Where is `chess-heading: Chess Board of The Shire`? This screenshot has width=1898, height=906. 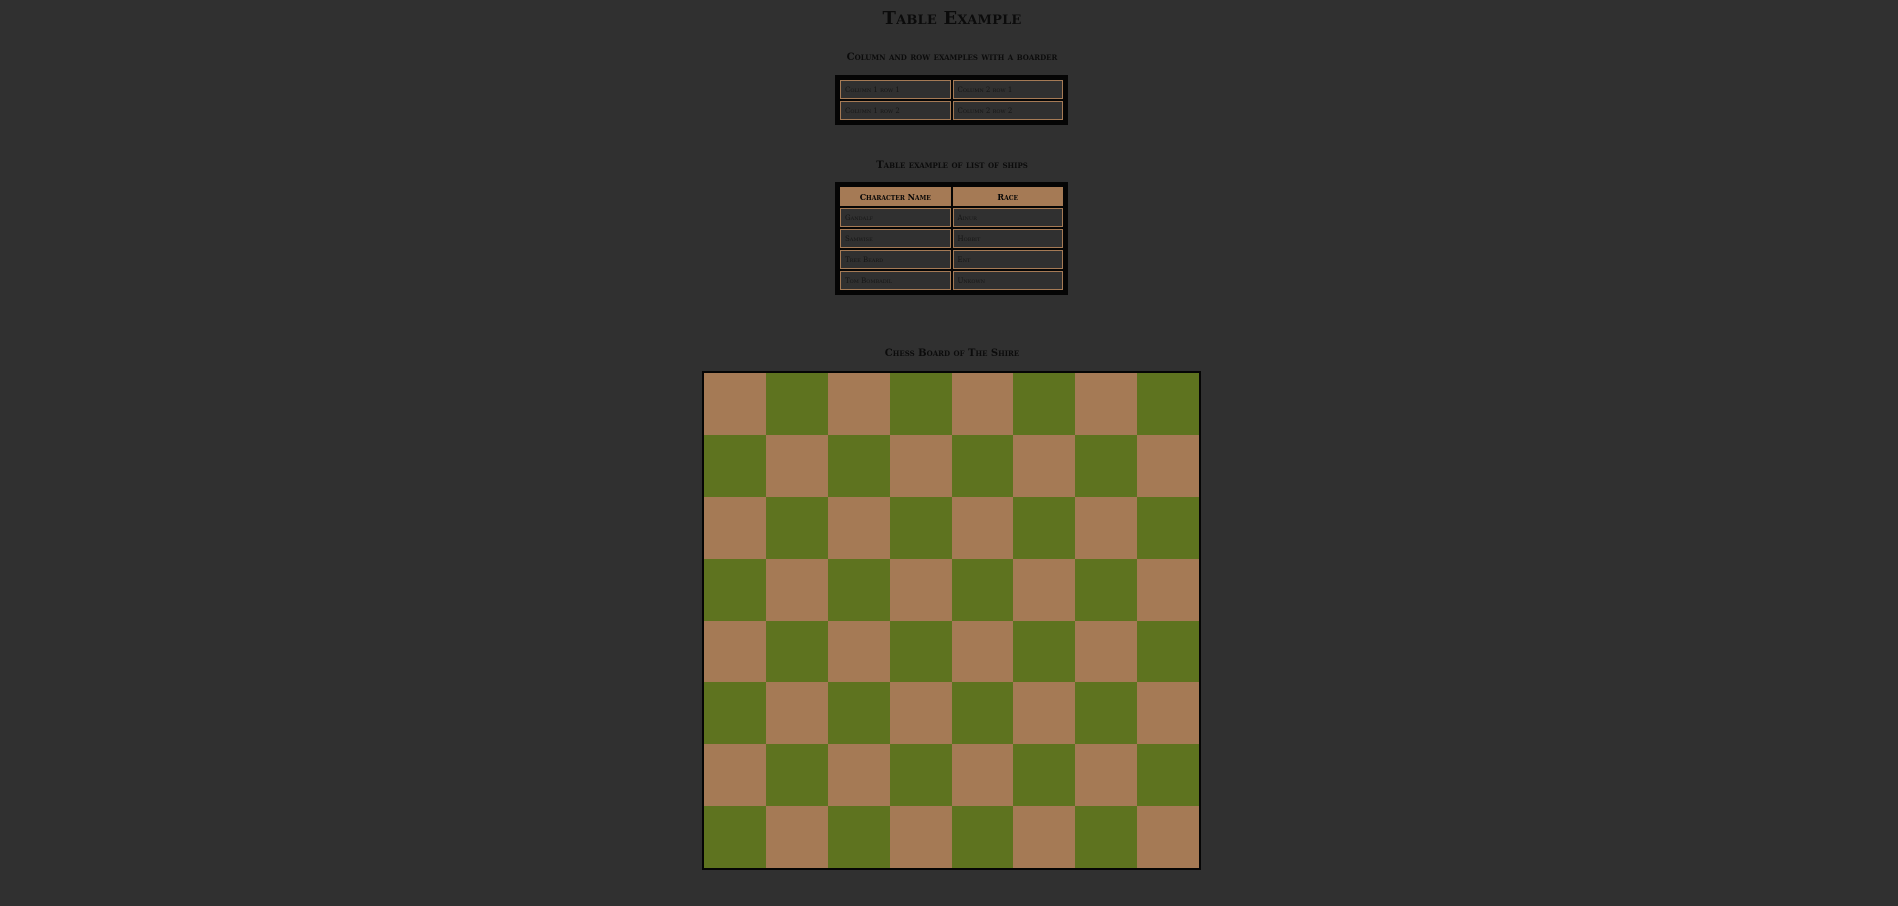 chess-heading: Chess Board of The Shire is located at coordinates (952, 353).